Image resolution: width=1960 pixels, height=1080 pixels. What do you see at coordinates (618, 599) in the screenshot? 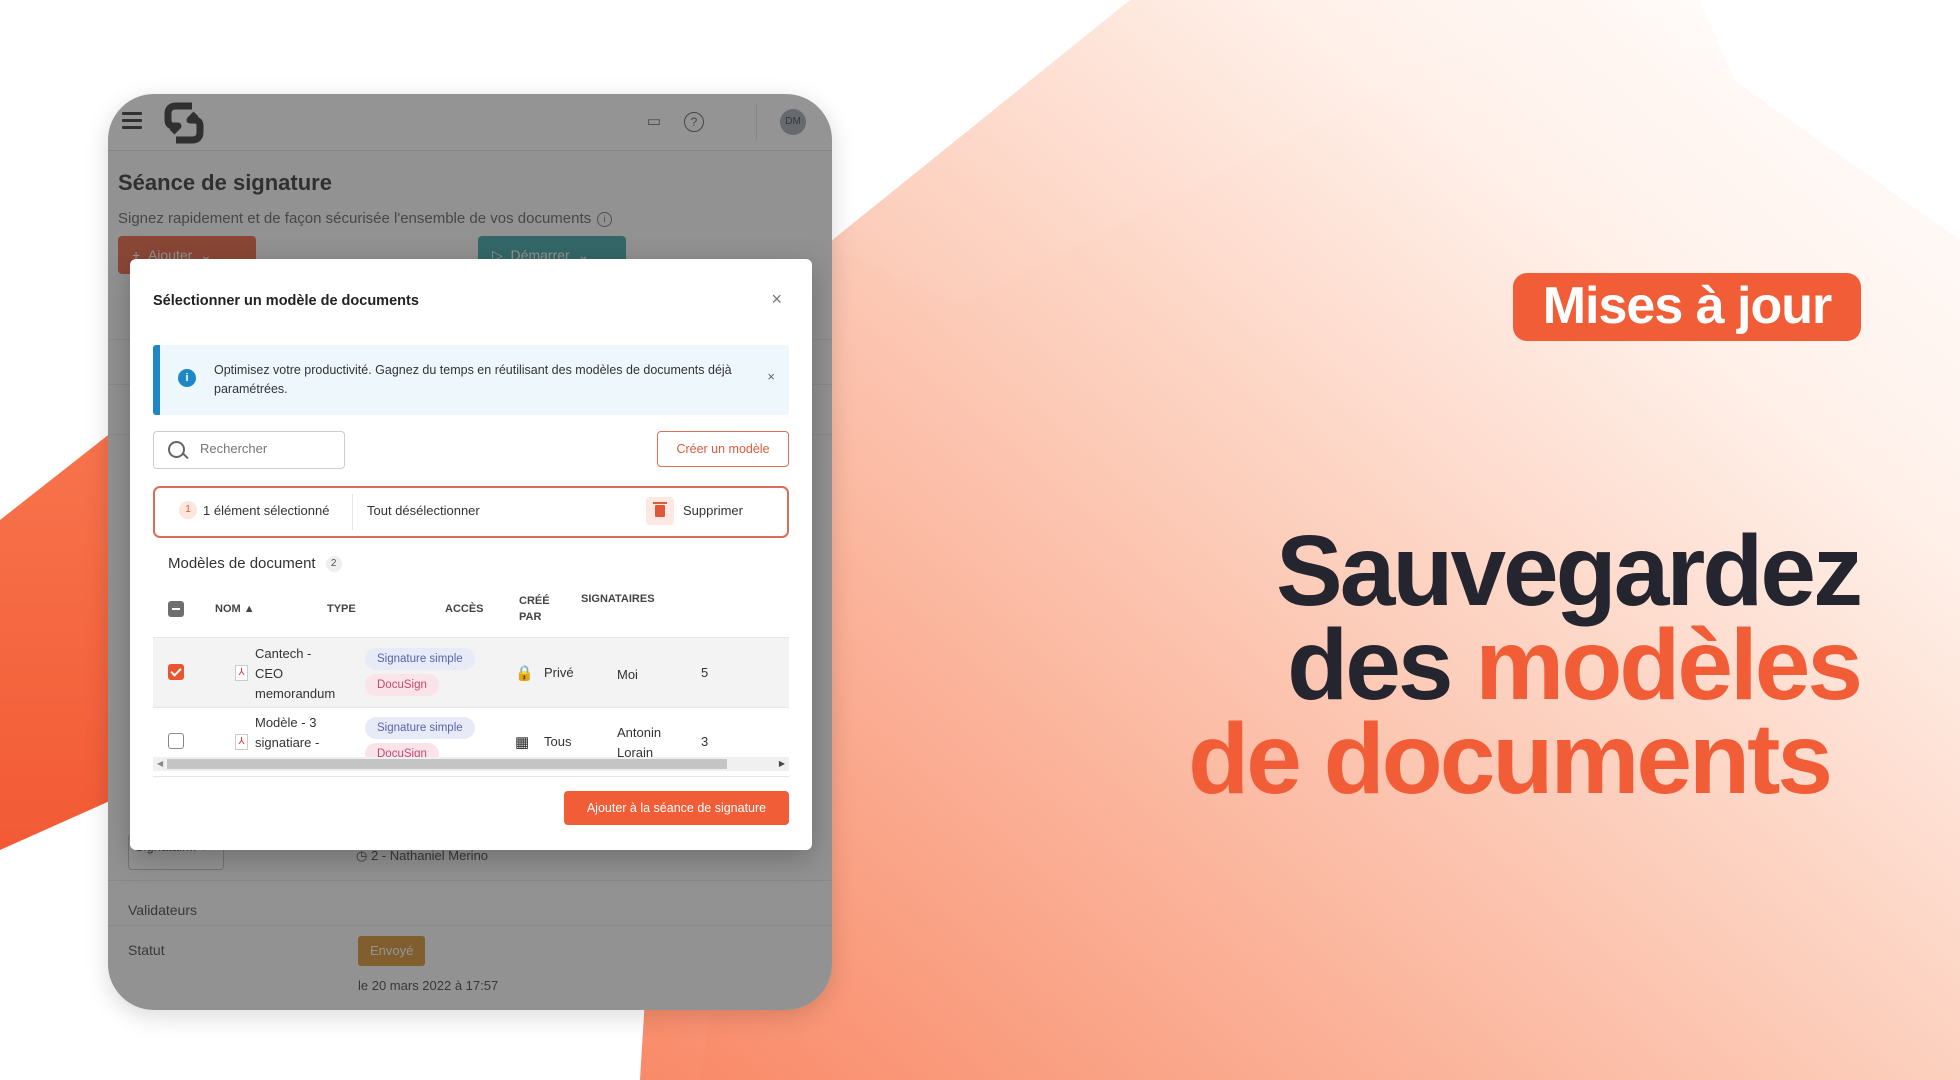
I see `column-header-signers: SIGNATAIRES` at bounding box center [618, 599].